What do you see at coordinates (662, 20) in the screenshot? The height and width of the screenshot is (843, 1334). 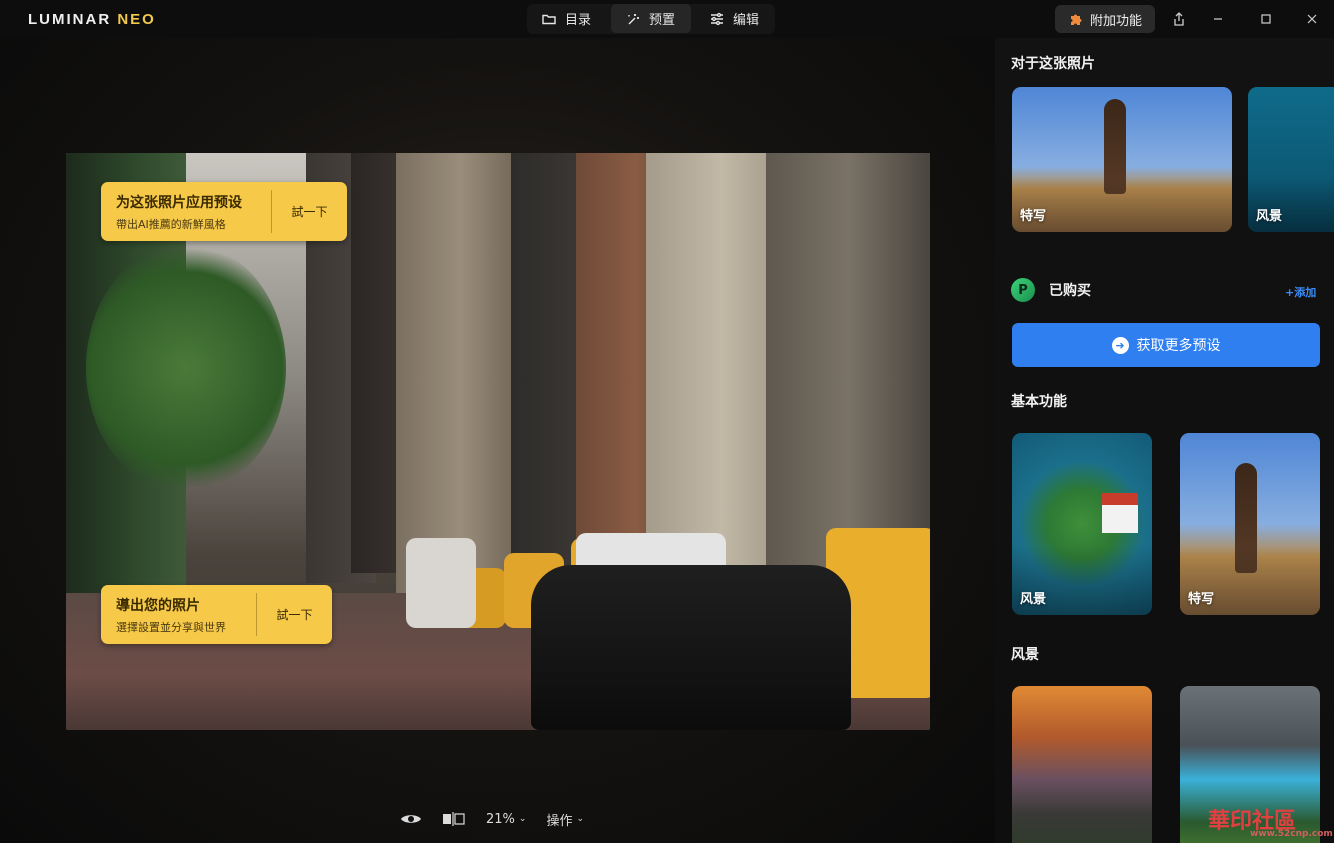 I see `tab-presets-label: 预置` at bounding box center [662, 20].